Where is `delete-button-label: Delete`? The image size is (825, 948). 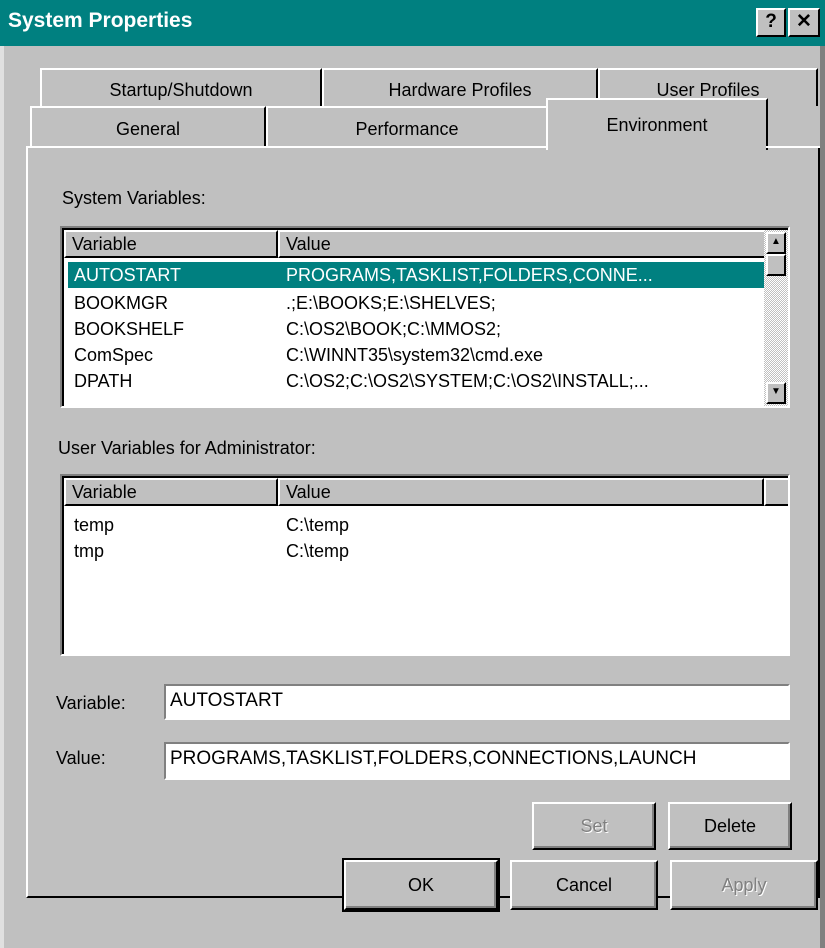 delete-button-label: Delete is located at coordinates (730, 826).